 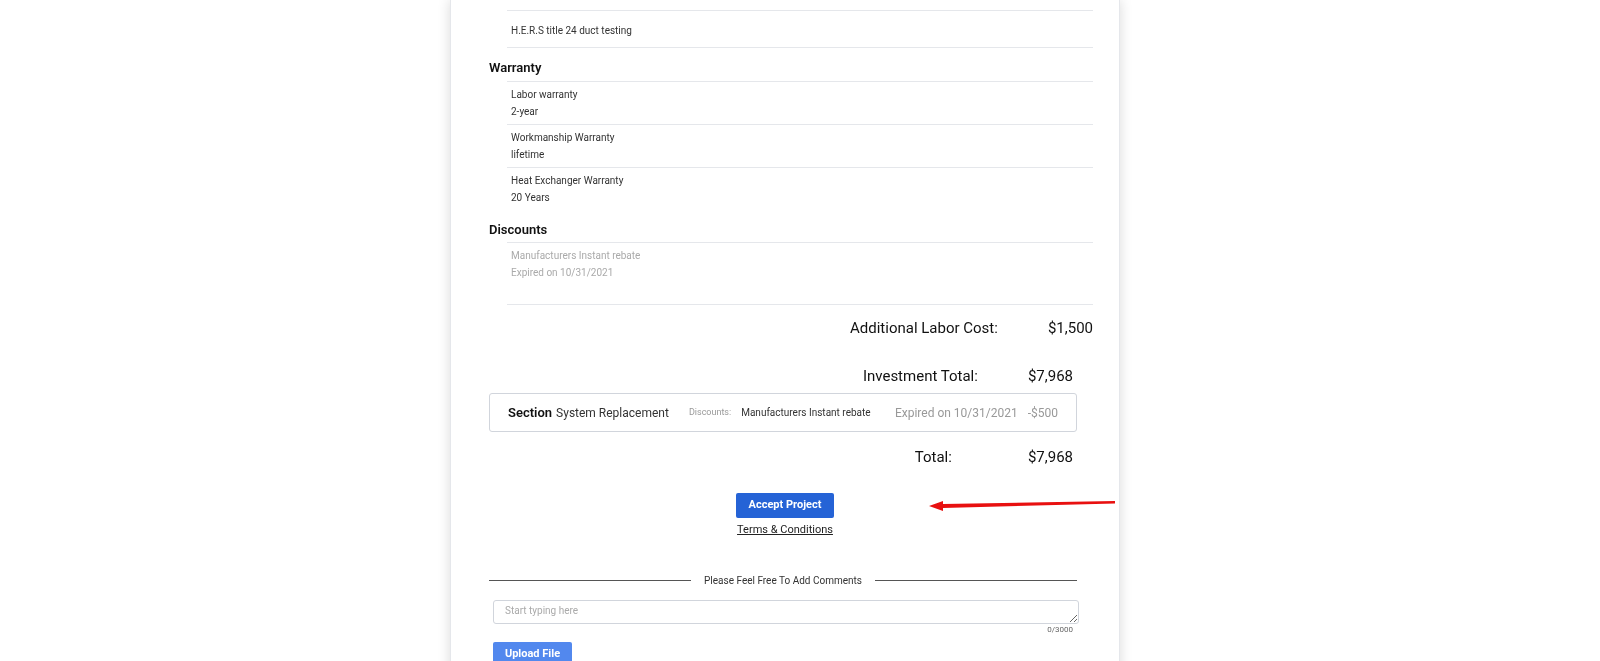 What do you see at coordinates (568, 180) in the screenshot?
I see `item-label: Heat Exchanger Warranty` at bounding box center [568, 180].